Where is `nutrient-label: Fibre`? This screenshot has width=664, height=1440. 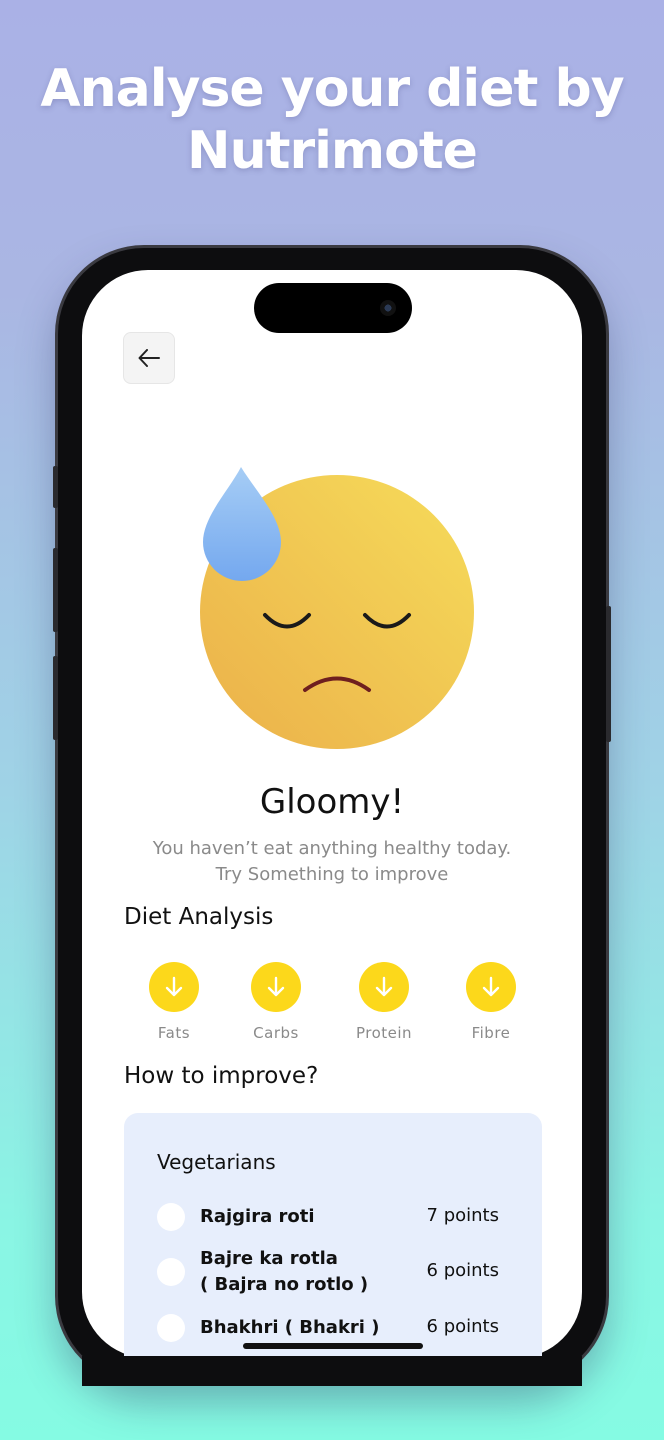
nutrient-label: Fibre is located at coordinates (491, 1033).